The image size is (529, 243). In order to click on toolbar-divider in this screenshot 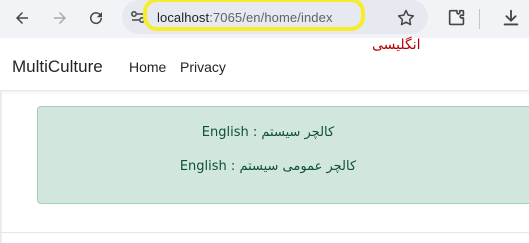, I will do `click(479, 19)`.